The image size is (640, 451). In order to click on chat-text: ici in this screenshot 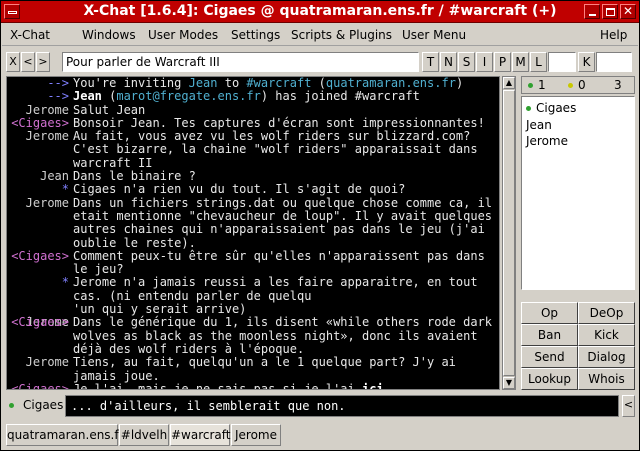, I will do `click(372, 385)`.